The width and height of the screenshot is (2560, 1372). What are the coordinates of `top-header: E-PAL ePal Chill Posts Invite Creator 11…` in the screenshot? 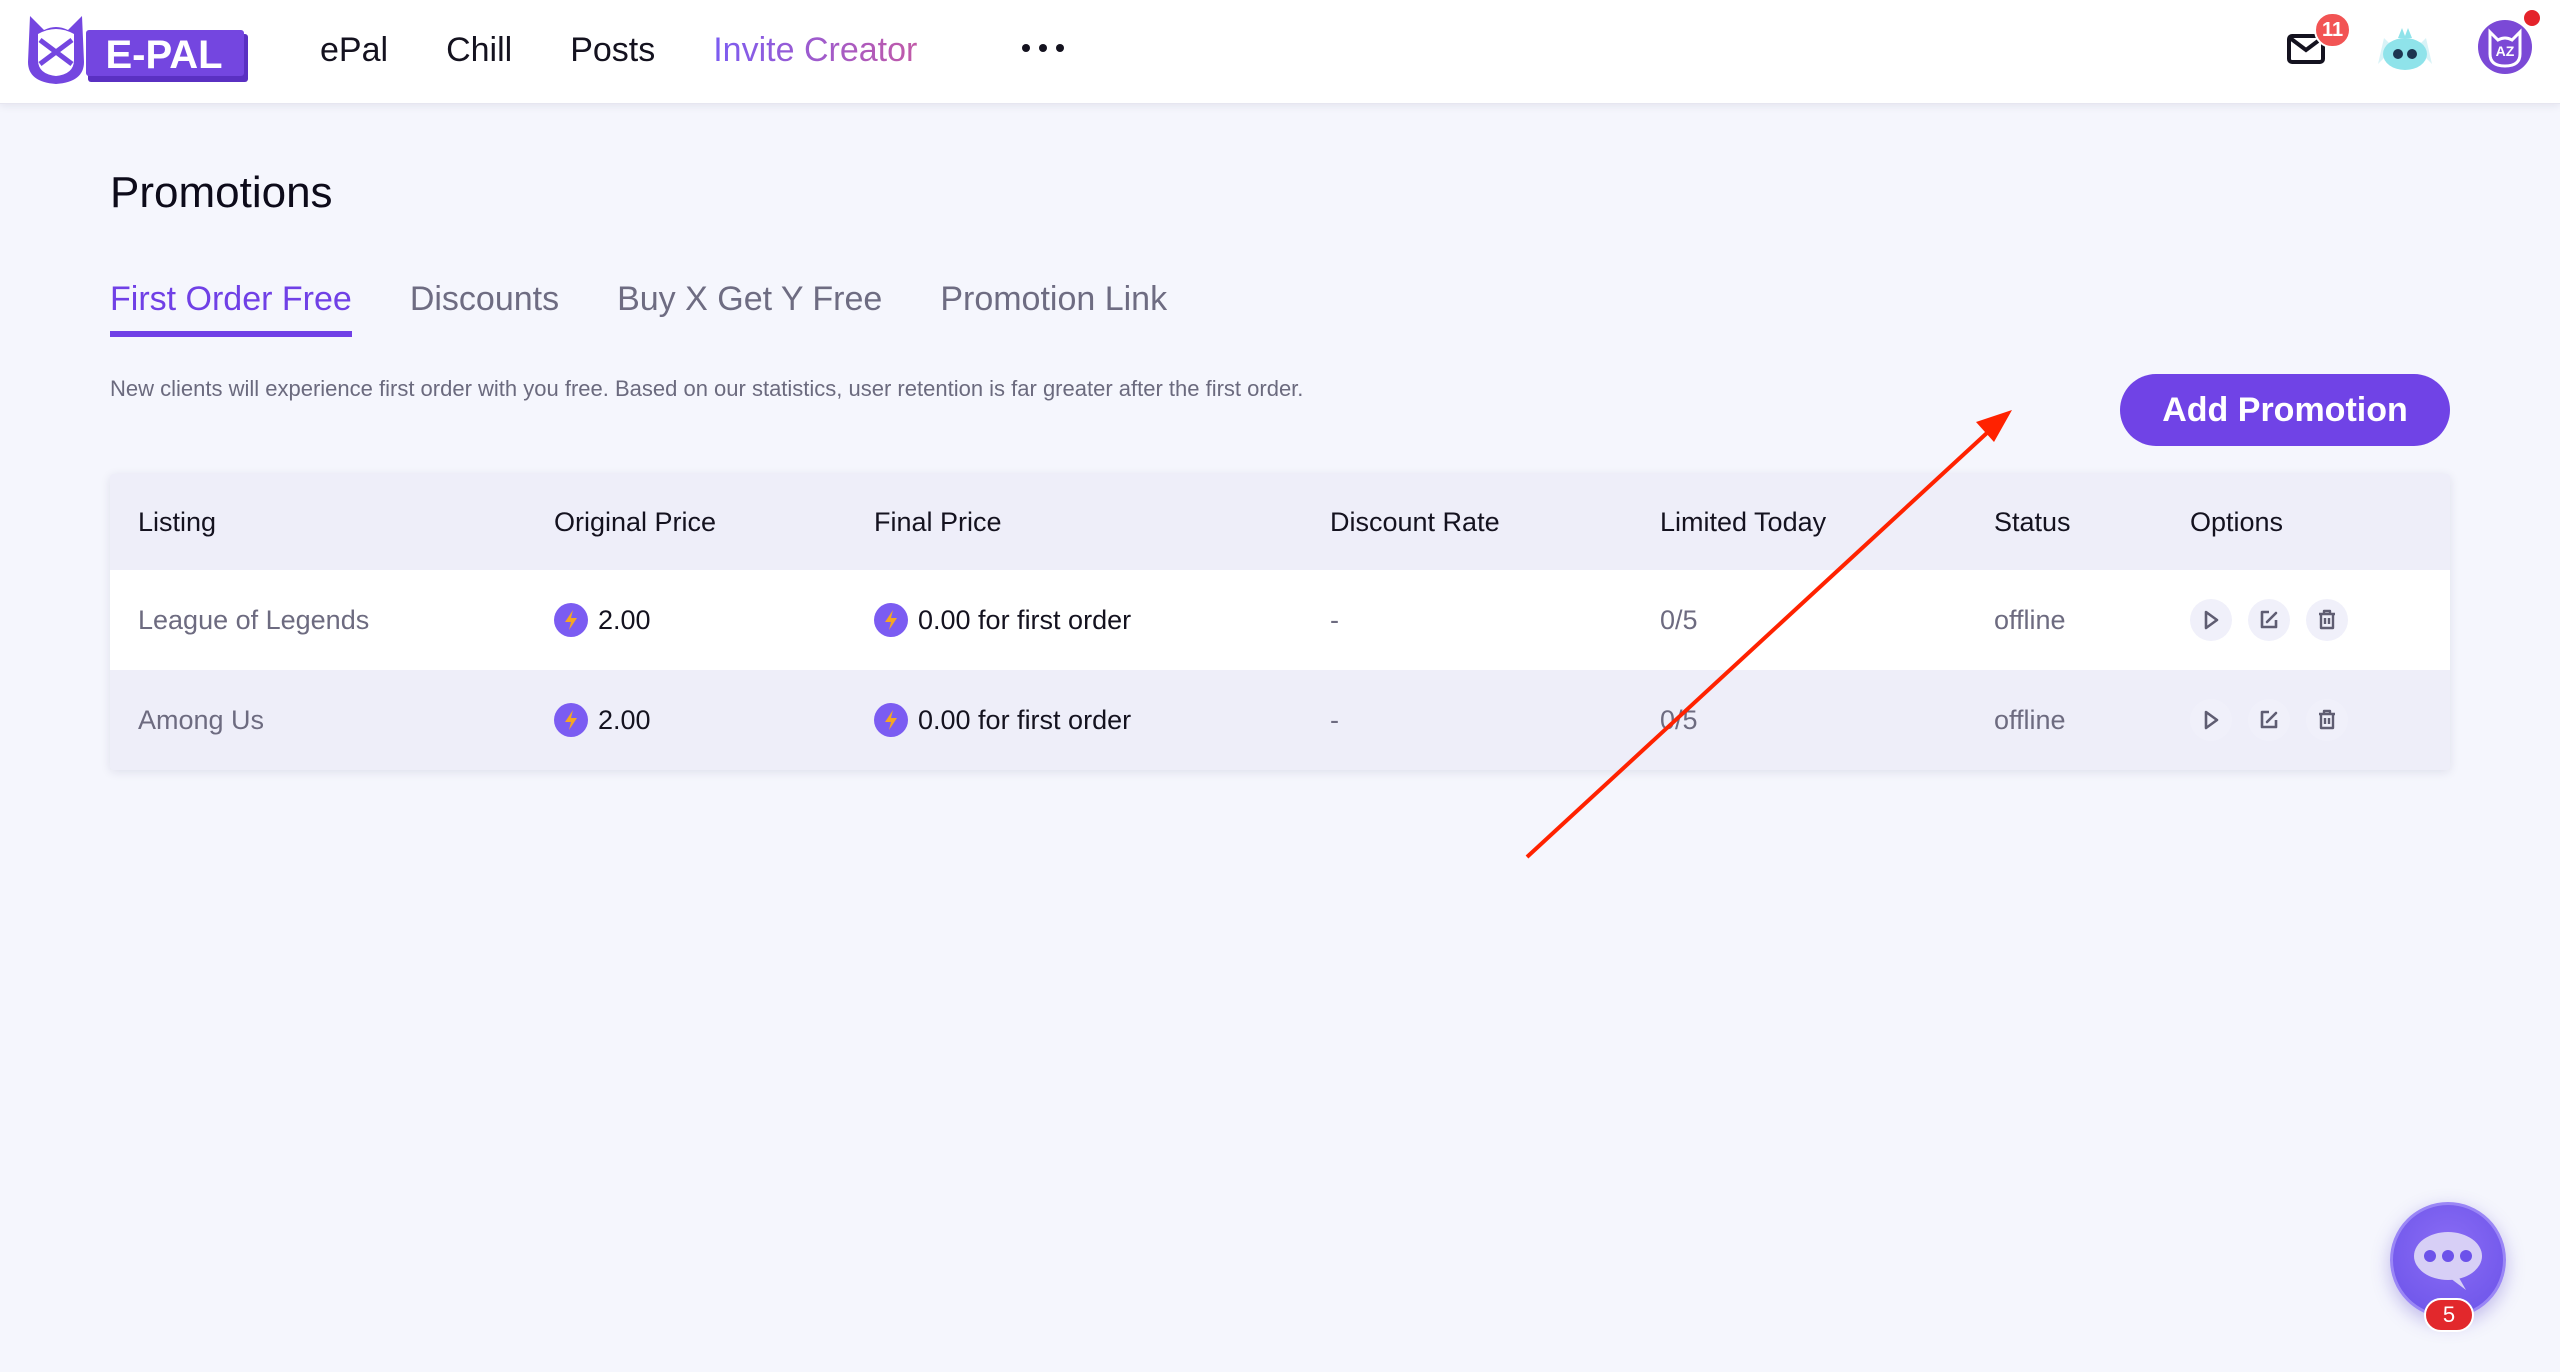 It's located at (1280, 52).